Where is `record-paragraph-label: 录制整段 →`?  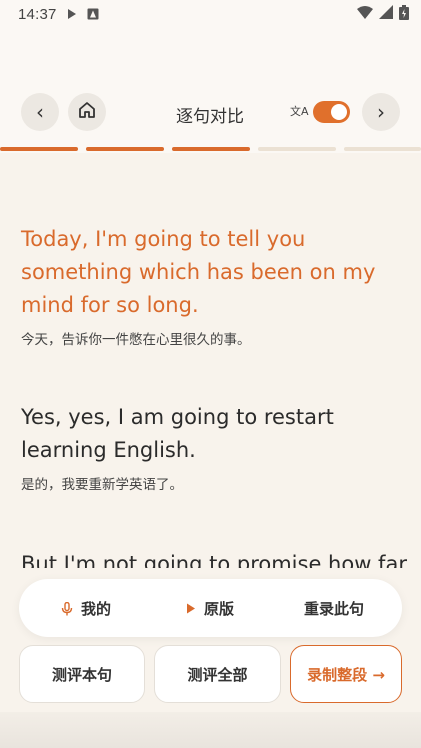 record-paragraph-label: 录制整段 → is located at coordinates (346, 674).